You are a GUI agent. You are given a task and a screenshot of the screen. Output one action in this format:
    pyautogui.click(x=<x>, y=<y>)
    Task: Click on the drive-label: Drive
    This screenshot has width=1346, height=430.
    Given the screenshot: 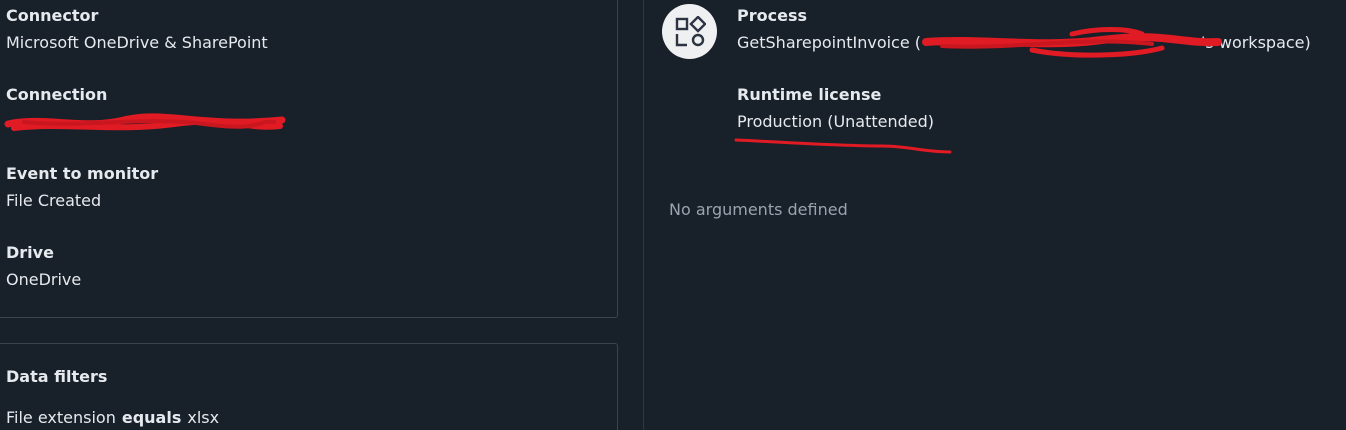 What is the action you would take?
    pyautogui.click(x=30, y=252)
    